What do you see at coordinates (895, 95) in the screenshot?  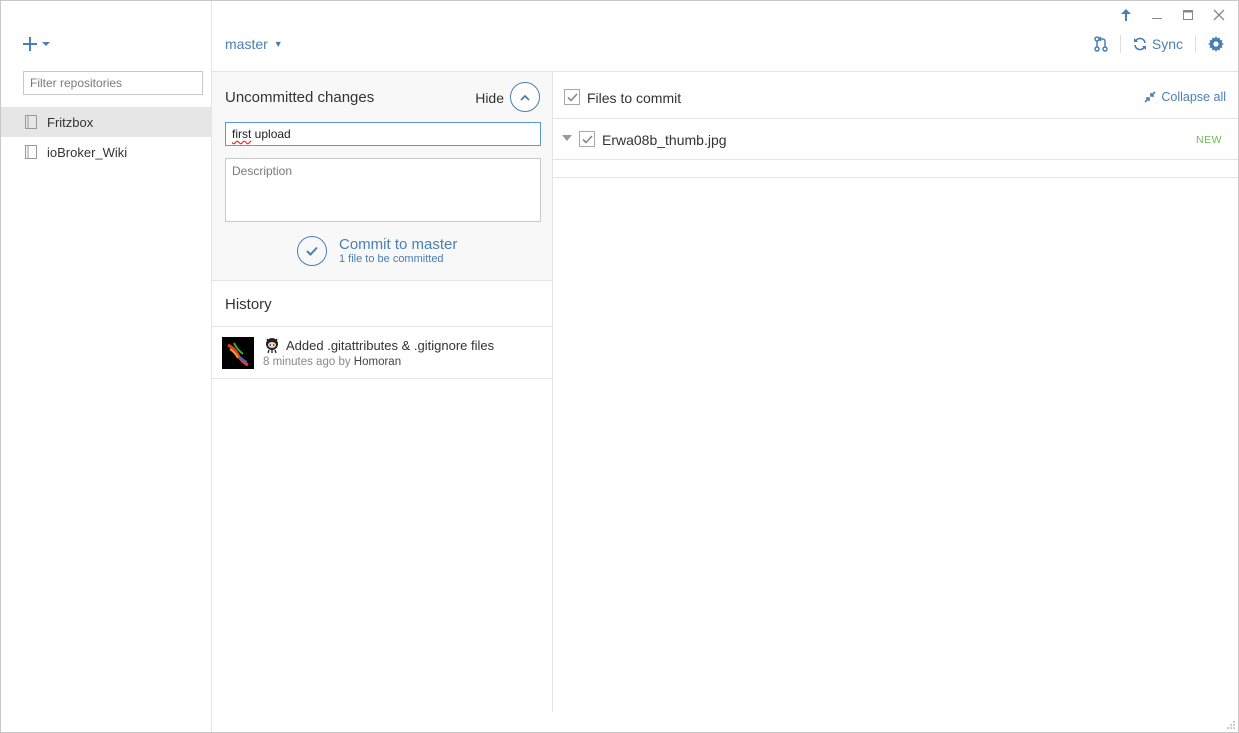 I see `files-header: Files to commit Collapse all` at bounding box center [895, 95].